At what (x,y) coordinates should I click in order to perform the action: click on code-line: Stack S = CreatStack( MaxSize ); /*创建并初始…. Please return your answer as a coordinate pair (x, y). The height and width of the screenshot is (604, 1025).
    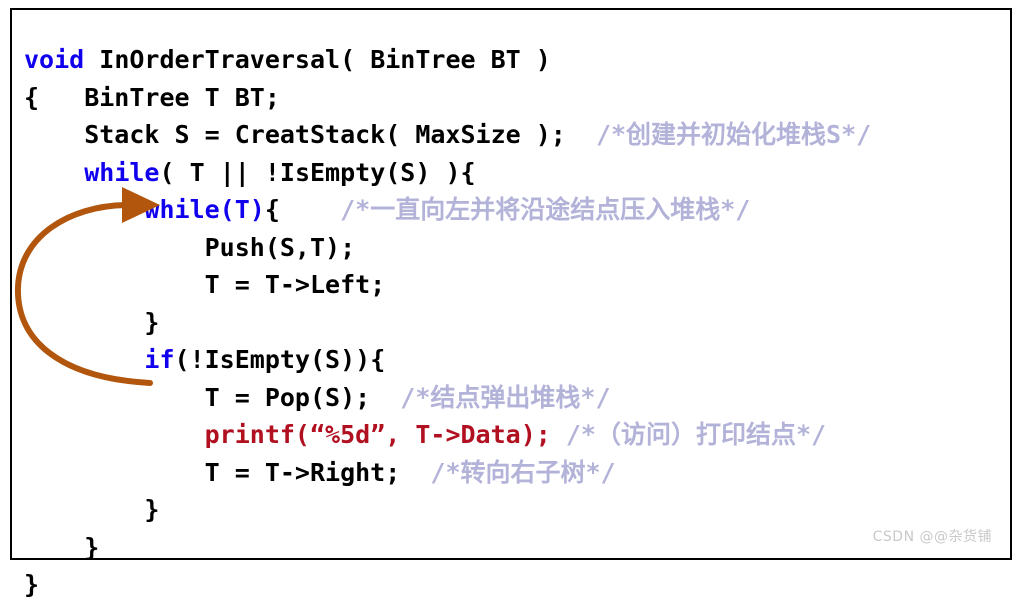
    Looking at the image, I should click on (519, 135).